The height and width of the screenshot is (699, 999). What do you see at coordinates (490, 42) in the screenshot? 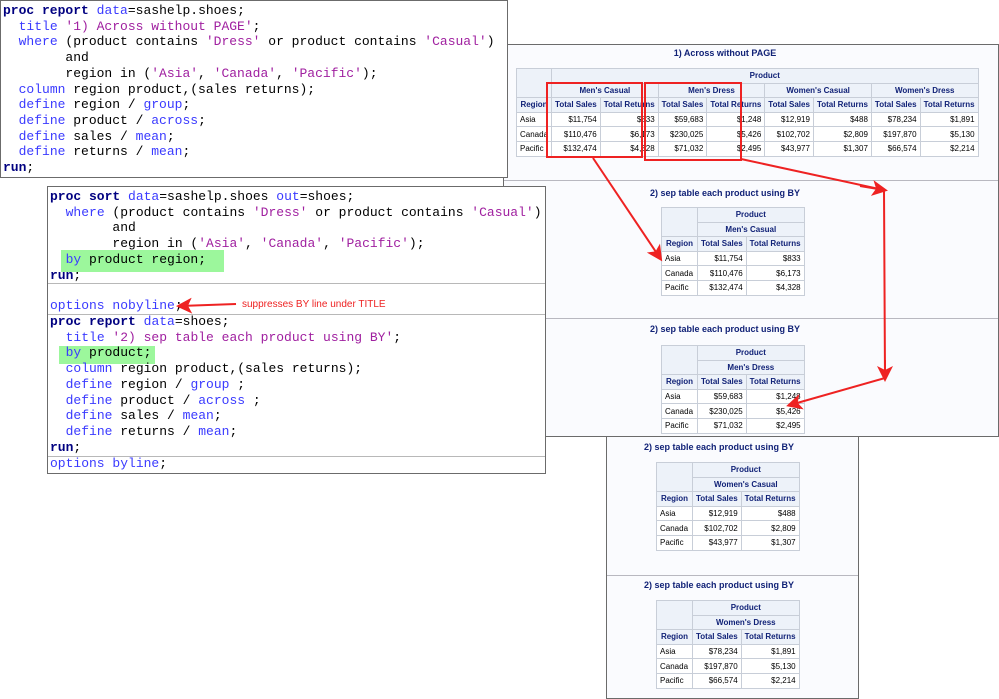
I see `code-text: )` at bounding box center [490, 42].